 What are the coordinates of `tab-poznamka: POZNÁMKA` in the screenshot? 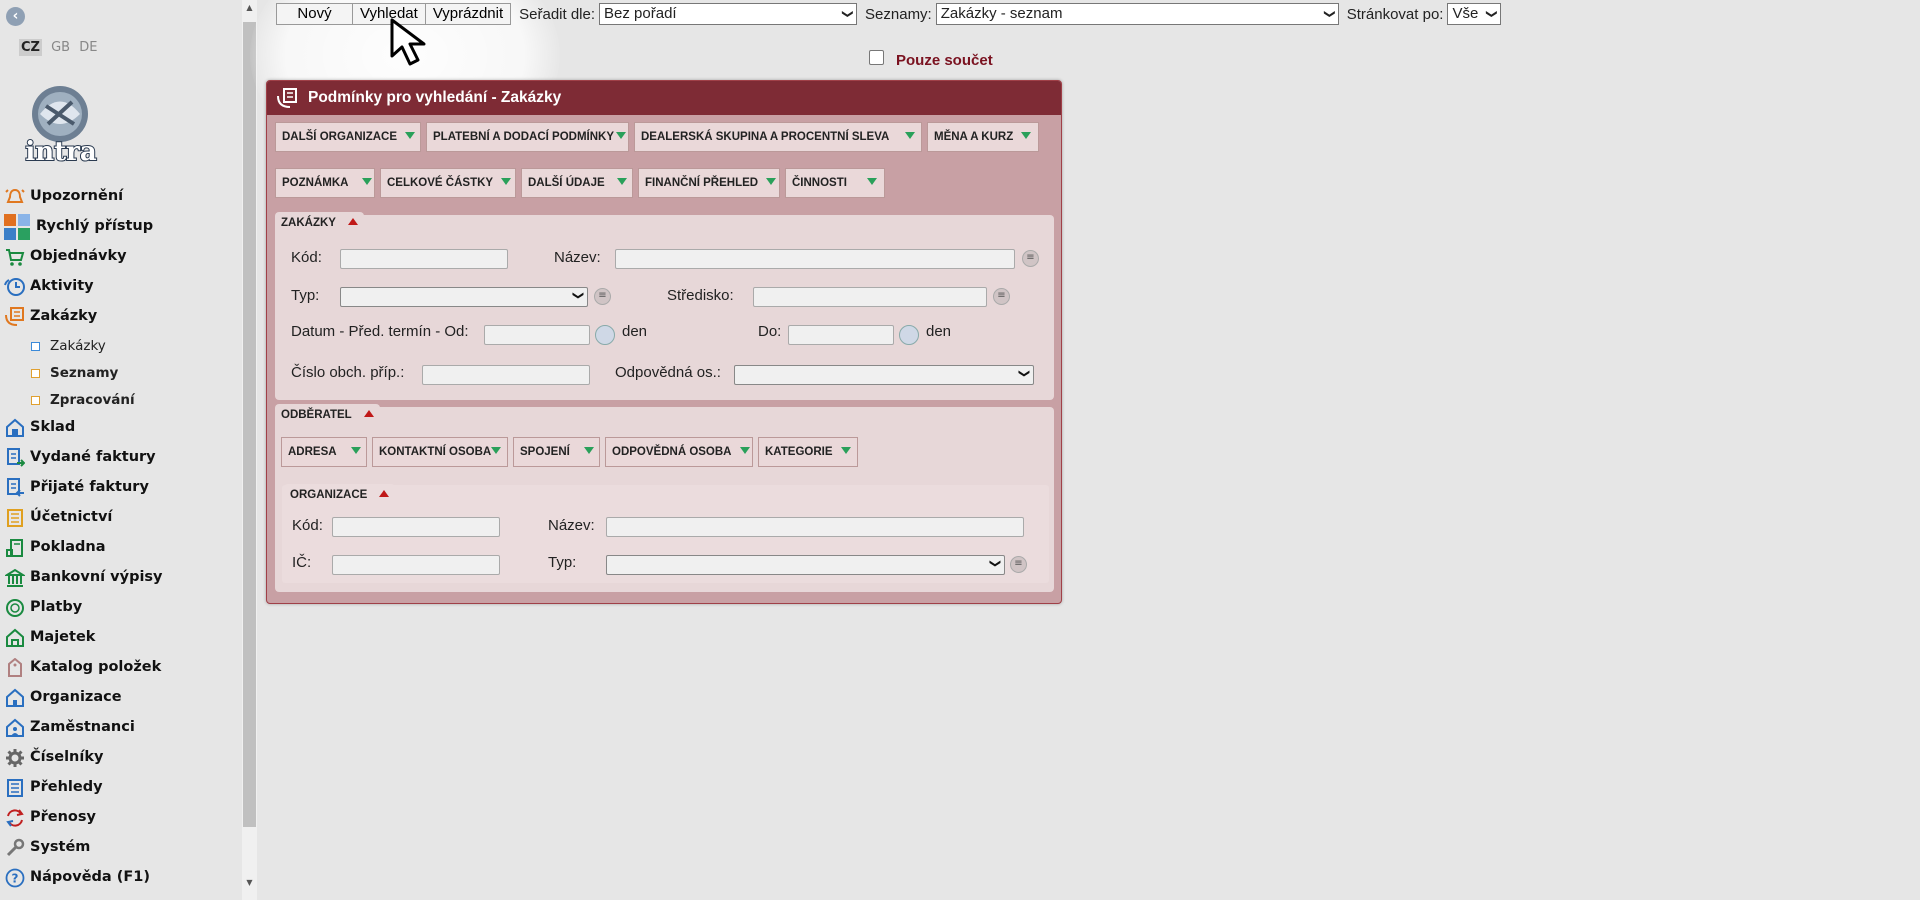 It's located at (325, 183).